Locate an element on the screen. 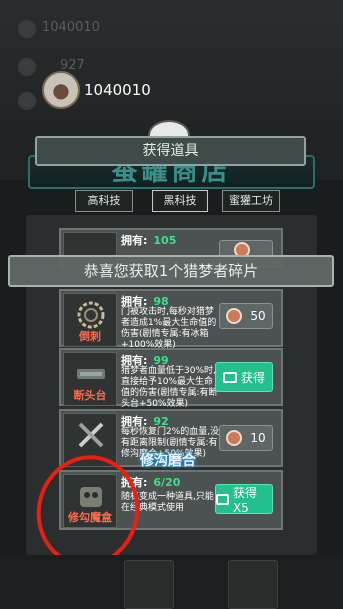 The height and width of the screenshot is (609, 343). menu-icon is located at coordinates (27, 29).